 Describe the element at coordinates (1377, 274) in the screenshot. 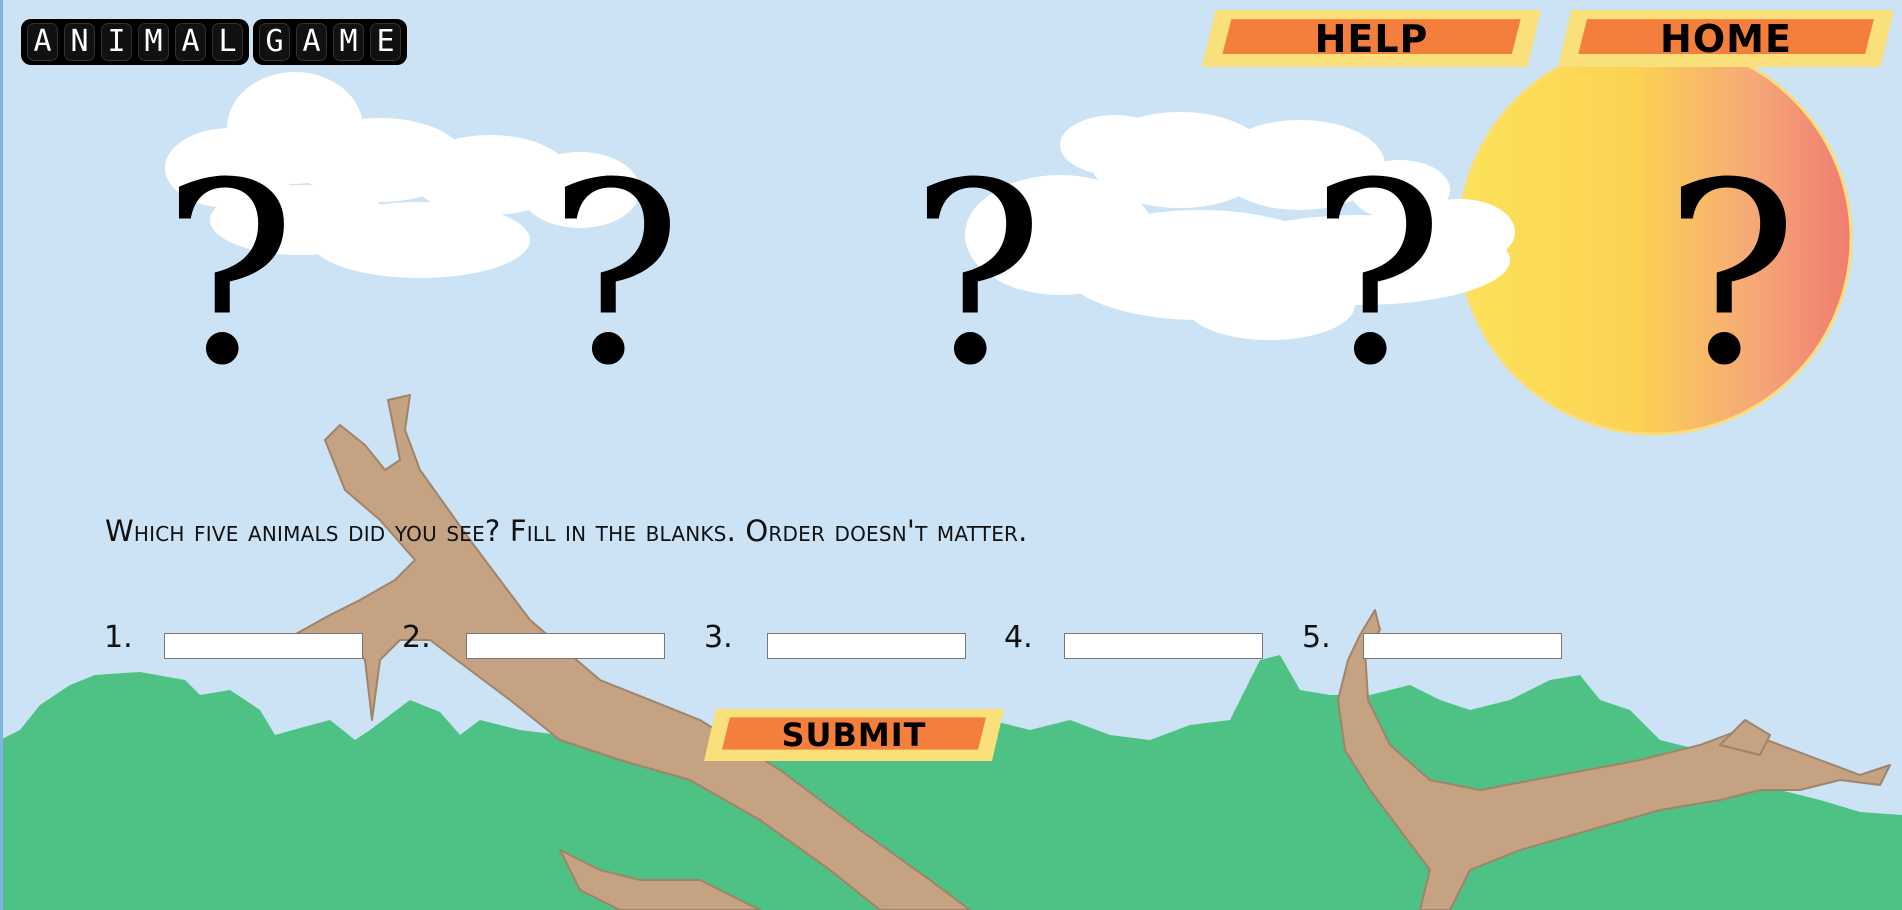

I see `hidden-animal-4: ?` at that location.